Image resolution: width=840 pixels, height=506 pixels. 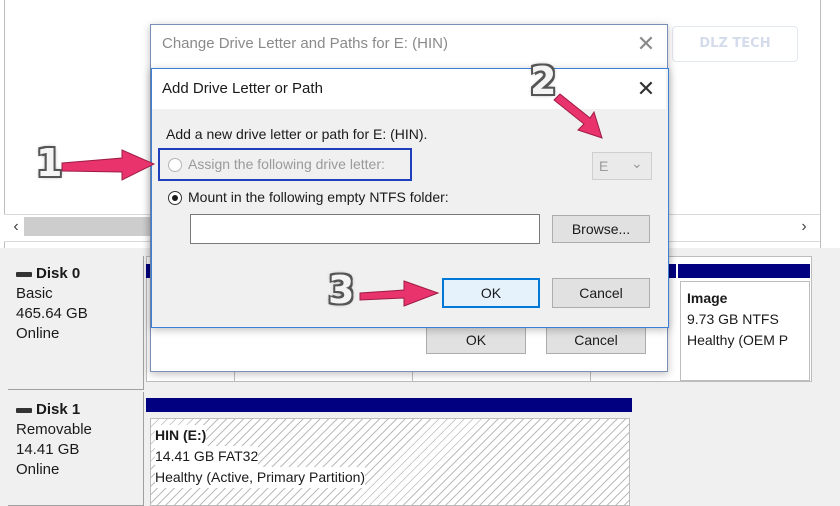 I want to click on annotation-step-2: 2, so click(x=543, y=81).